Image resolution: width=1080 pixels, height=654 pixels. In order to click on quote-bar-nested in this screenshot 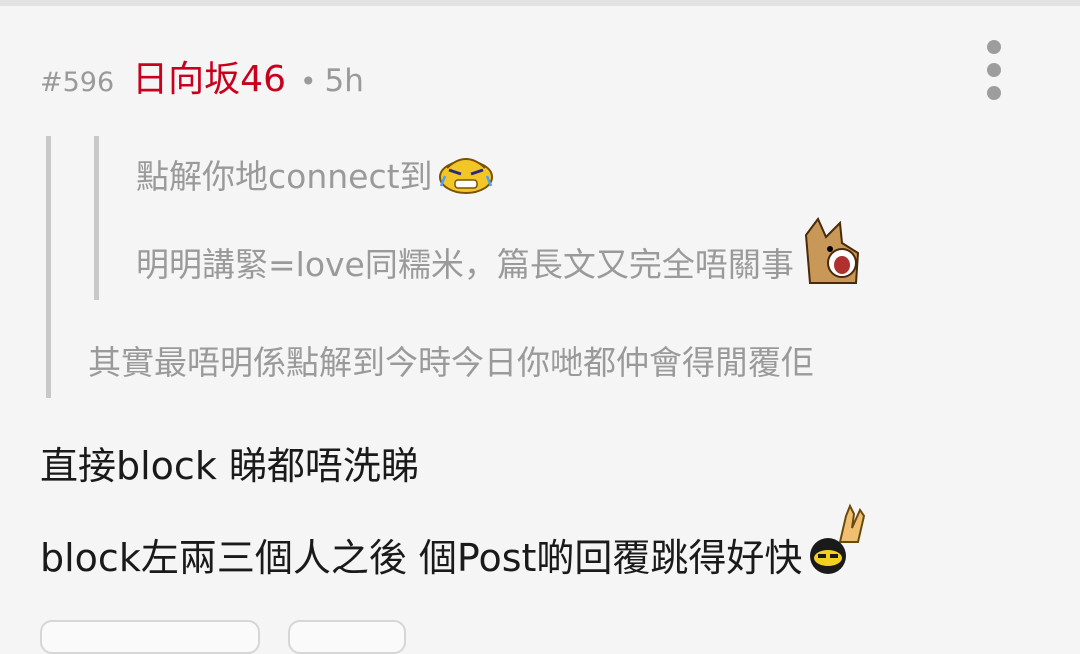, I will do `click(96, 218)`.